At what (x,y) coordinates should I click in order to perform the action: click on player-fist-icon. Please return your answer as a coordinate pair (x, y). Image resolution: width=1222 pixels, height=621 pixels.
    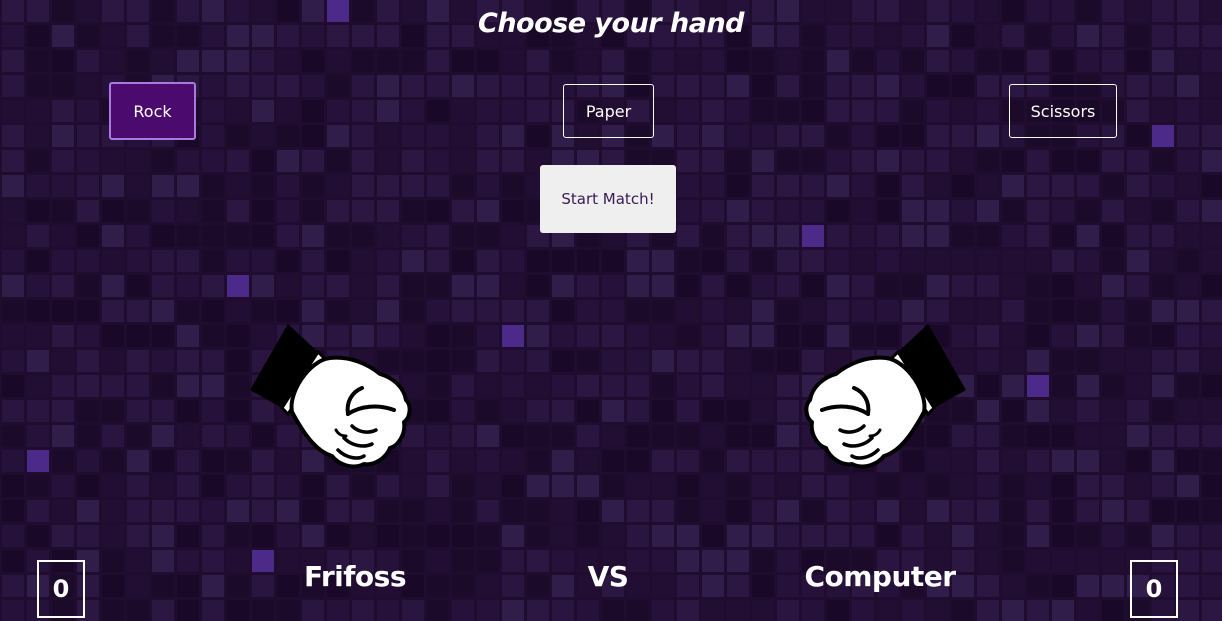
    Looking at the image, I should click on (331, 396).